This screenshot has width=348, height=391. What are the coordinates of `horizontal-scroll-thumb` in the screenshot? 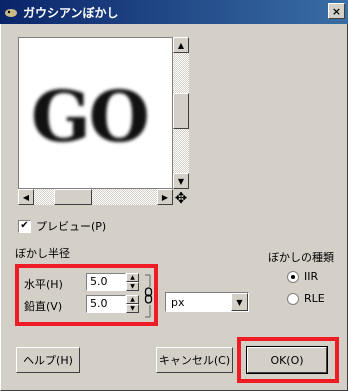 It's located at (73, 197).